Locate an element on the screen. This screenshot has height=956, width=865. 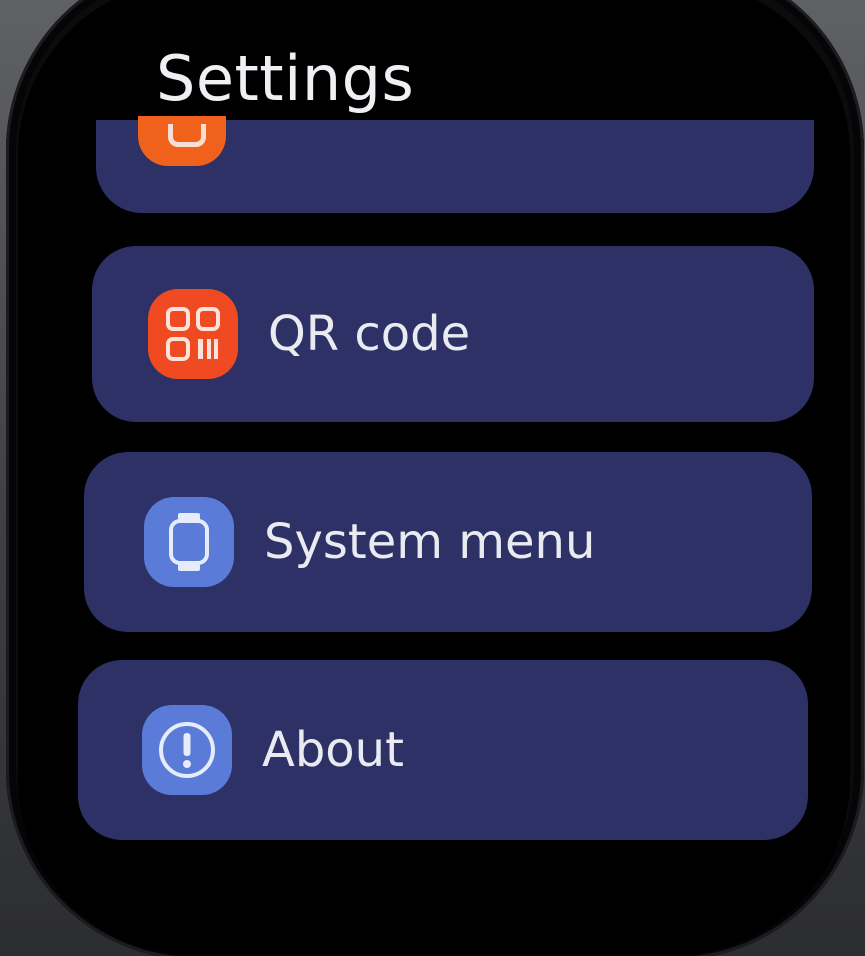
qr-code-icon is located at coordinates (193, 334).